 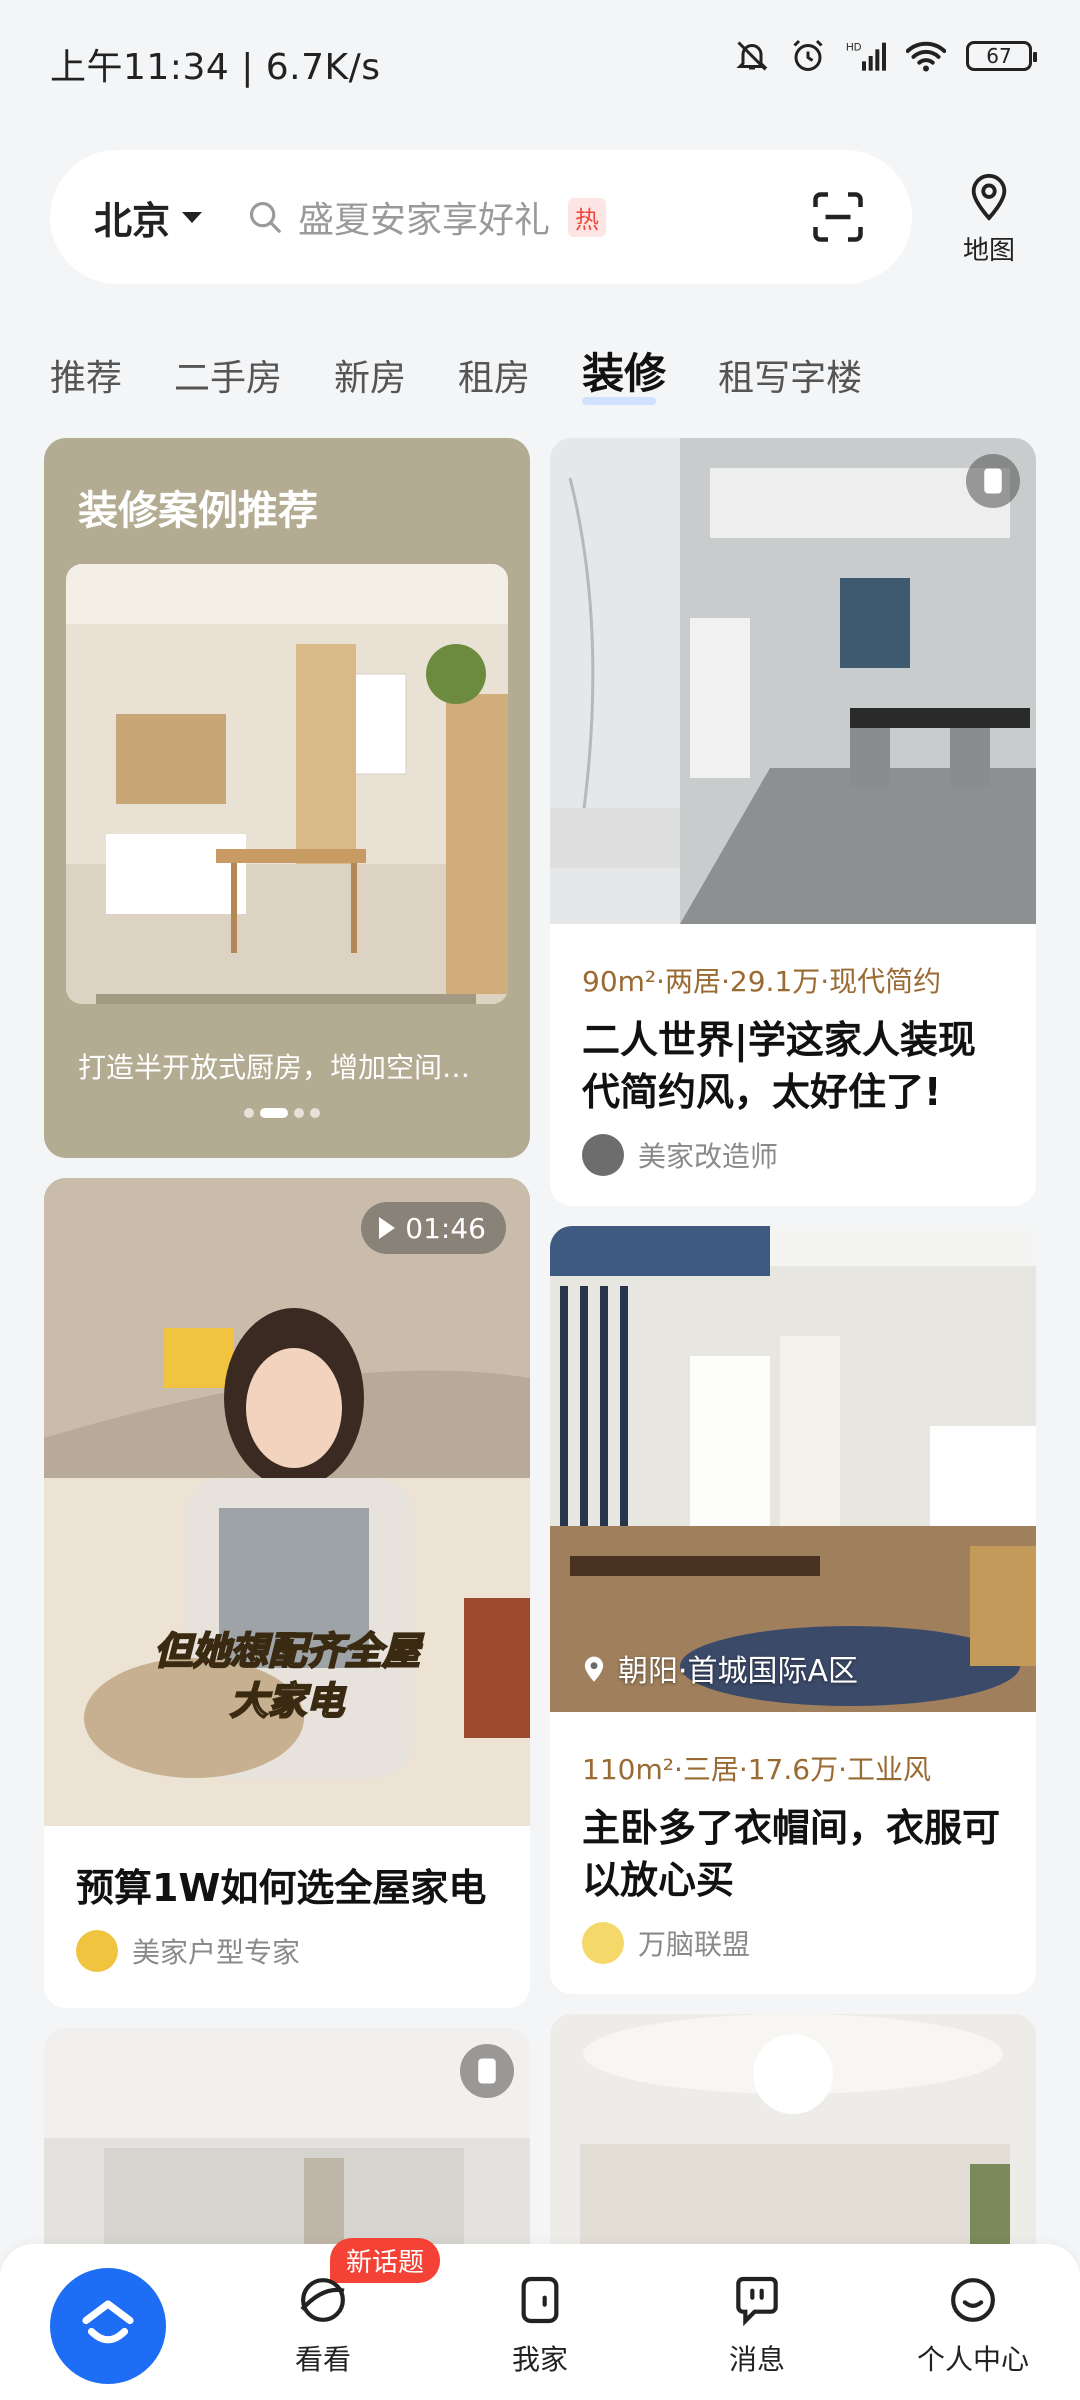 I want to click on city-selector: 北京, so click(x=148, y=217).